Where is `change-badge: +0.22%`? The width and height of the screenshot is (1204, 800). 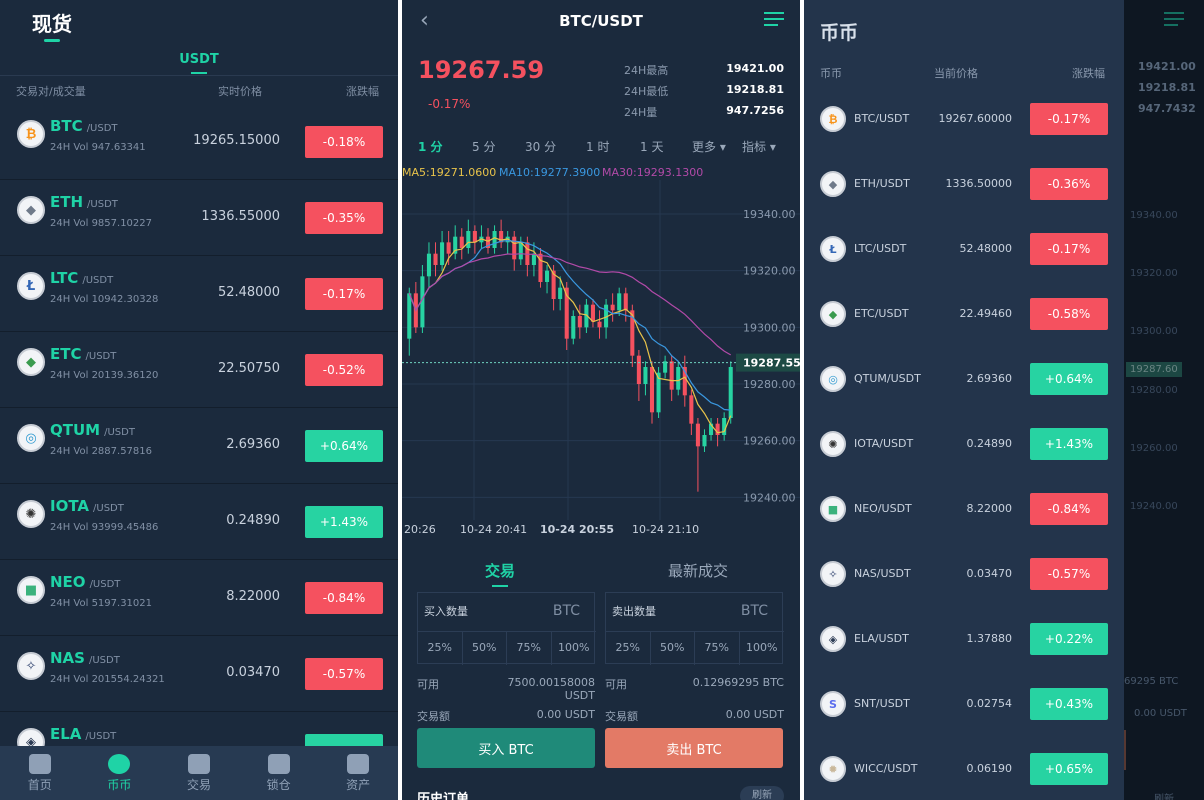 change-badge: +0.22% is located at coordinates (1069, 639).